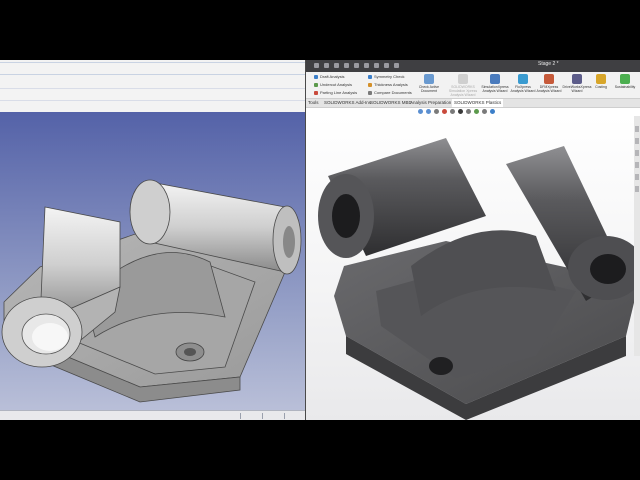  I want to click on thickness-analysis-icon, so click(370, 84).